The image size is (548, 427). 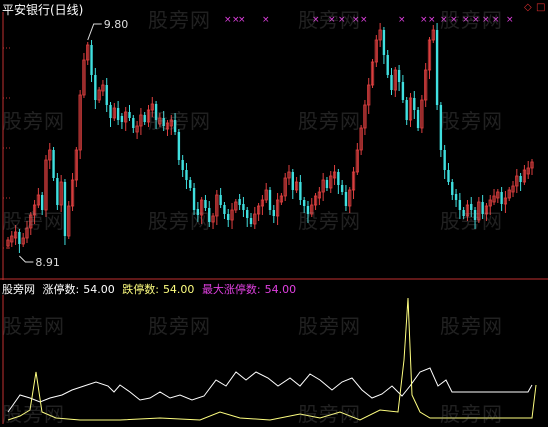 What do you see at coordinates (18, 289) in the screenshot?
I see `indicator-name: 股旁网` at bounding box center [18, 289].